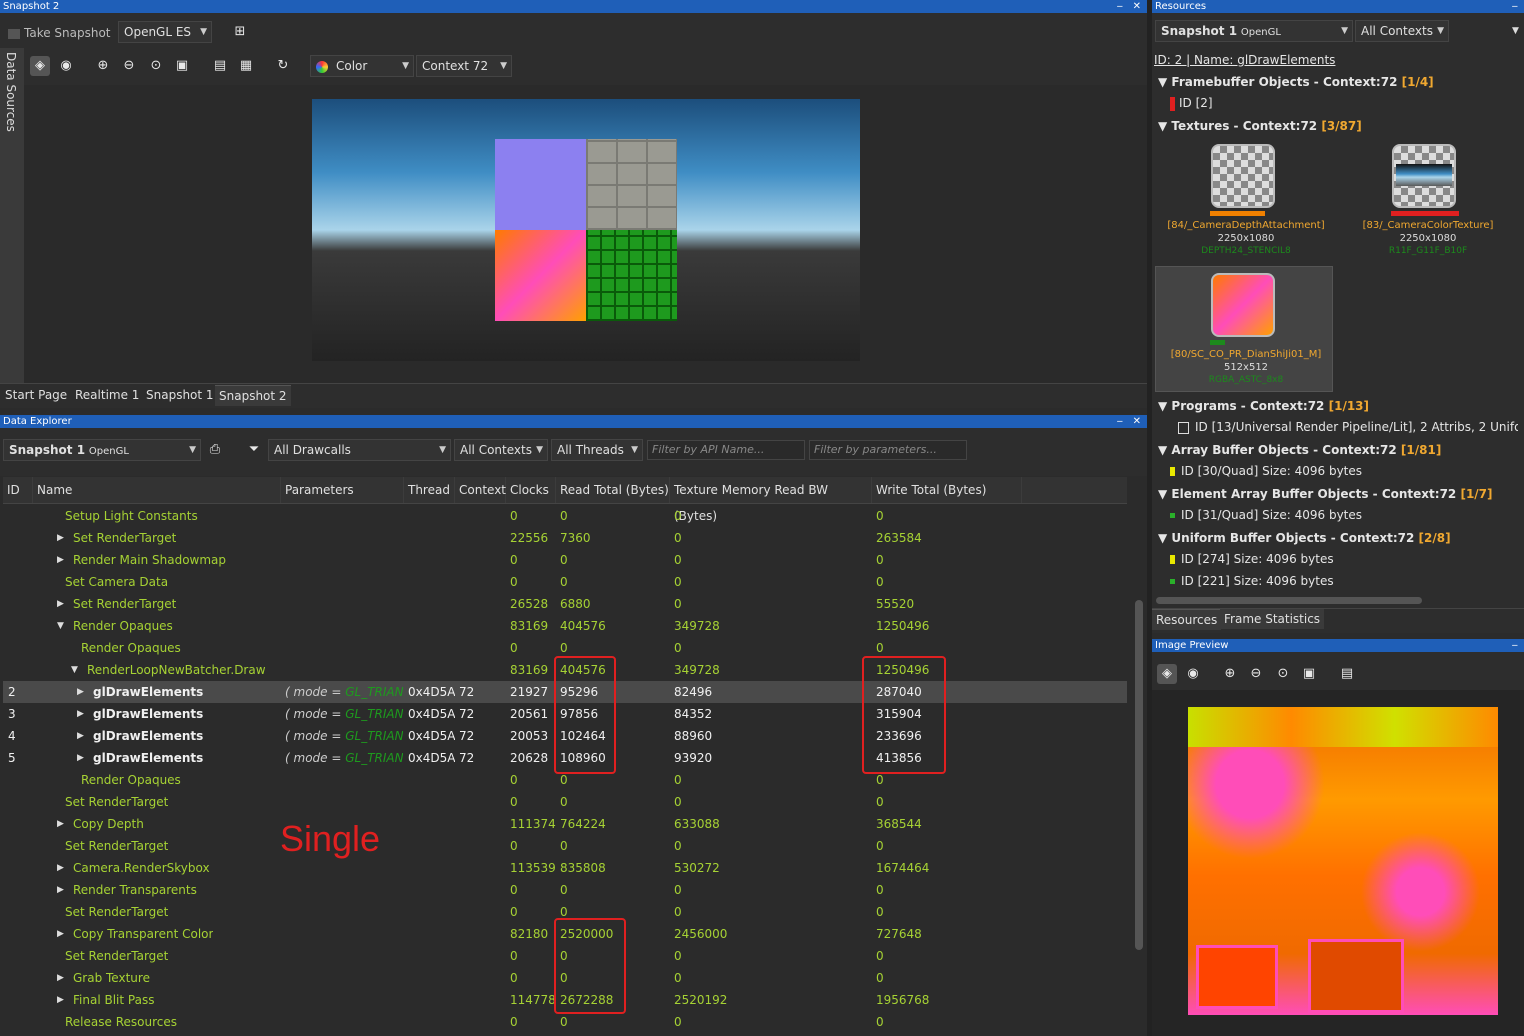 The width and height of the screenshot is (1524, 1036). I want to click on table-row: Setup Light Constants 0 0 0 0, so click(565, 516).